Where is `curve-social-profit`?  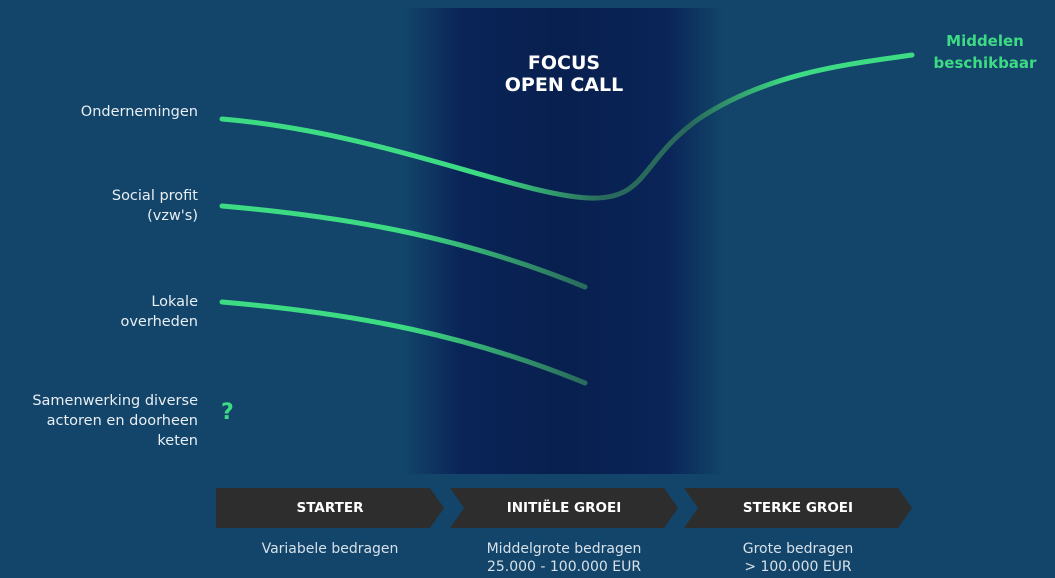
curve-social-profit is located at coordinates (403, 246).